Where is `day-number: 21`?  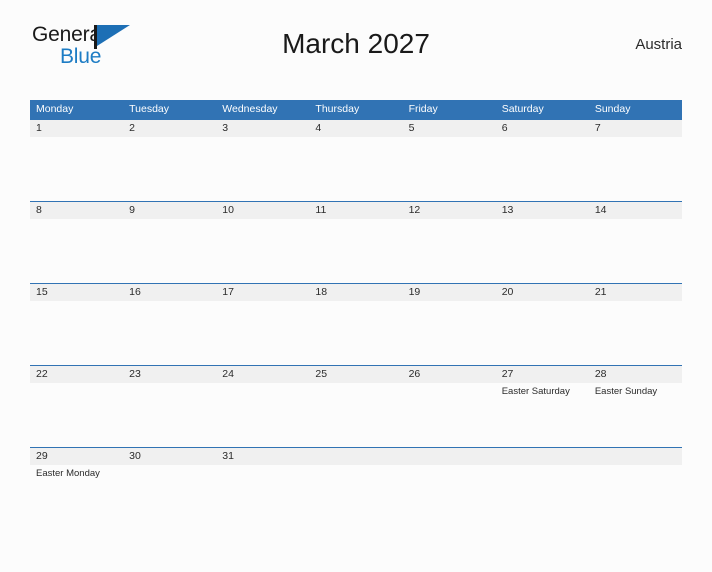 day-number: 21 is located at coordinates (600, 292).